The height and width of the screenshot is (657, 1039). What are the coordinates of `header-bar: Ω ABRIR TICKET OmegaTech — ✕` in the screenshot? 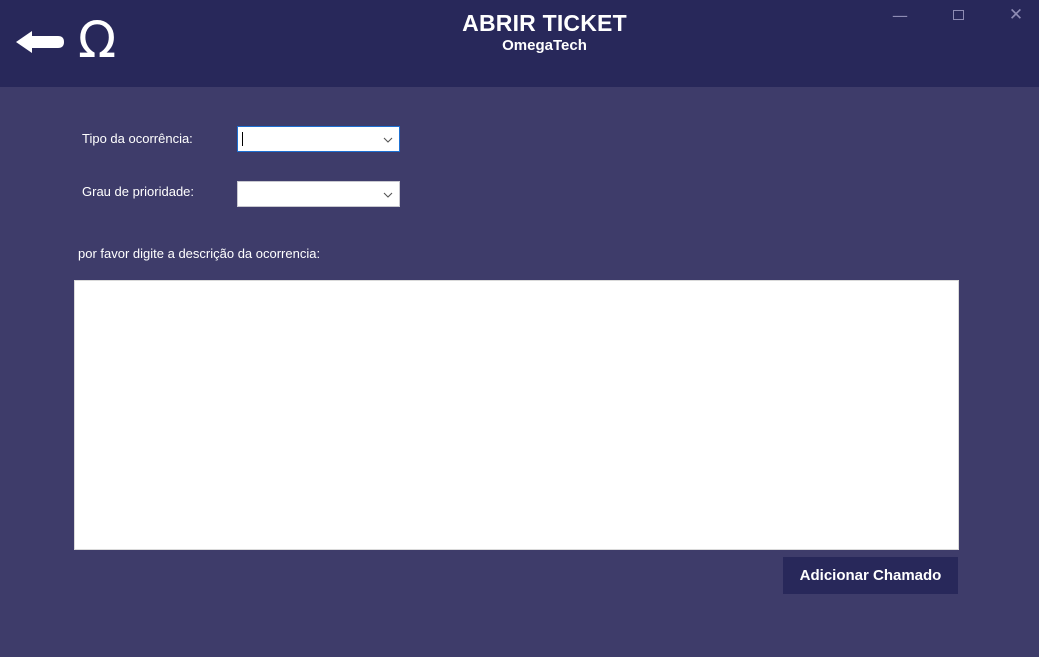 It's located at (519, 43).